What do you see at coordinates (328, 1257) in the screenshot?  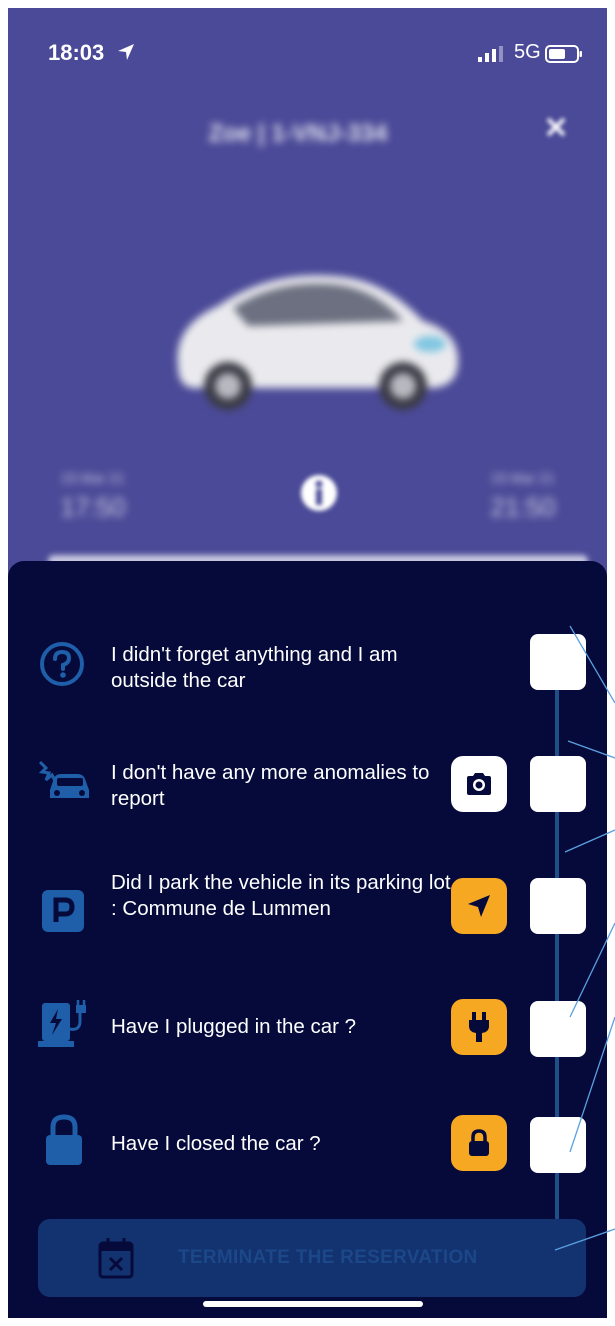 I see `terminate-label: TERMINATE THE RESERVATION` at bounding box center [328, 1257].